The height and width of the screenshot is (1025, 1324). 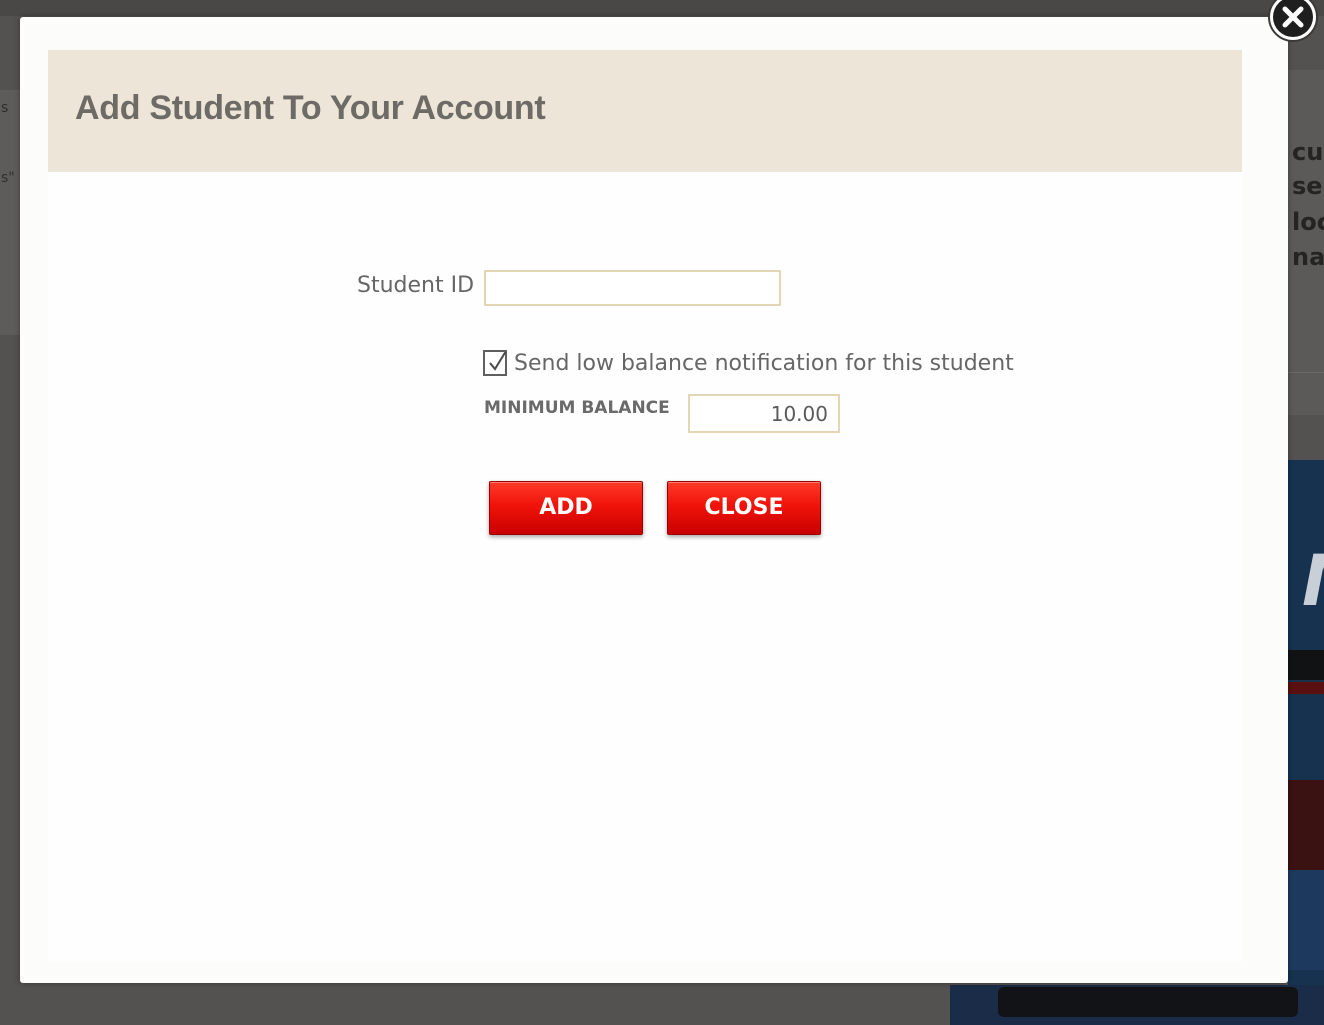 I want to click on student-id-input, so click(x=632, y=288).